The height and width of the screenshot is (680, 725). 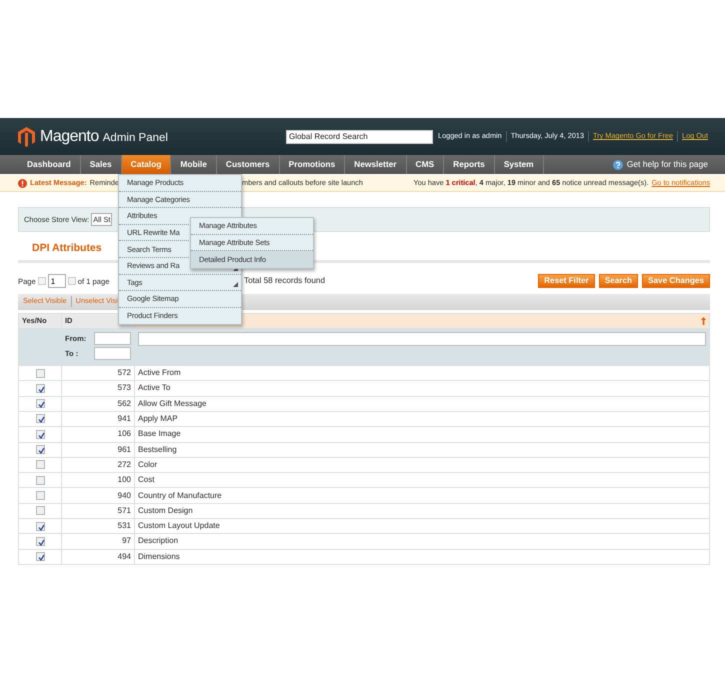 What do you see at coordinates (285, 281) in the screenshot?
I see `records-count: Total 58 records found` at bounding box center [285, 281].